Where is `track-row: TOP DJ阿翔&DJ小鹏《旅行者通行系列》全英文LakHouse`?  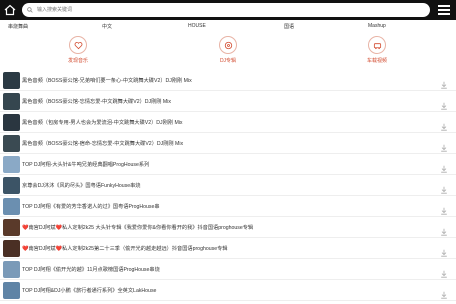 track-row: TOP DJ阿翔&DJ小鹏《旅行者通行系列》全英文LakHouse is located at coordinates (228, 290).